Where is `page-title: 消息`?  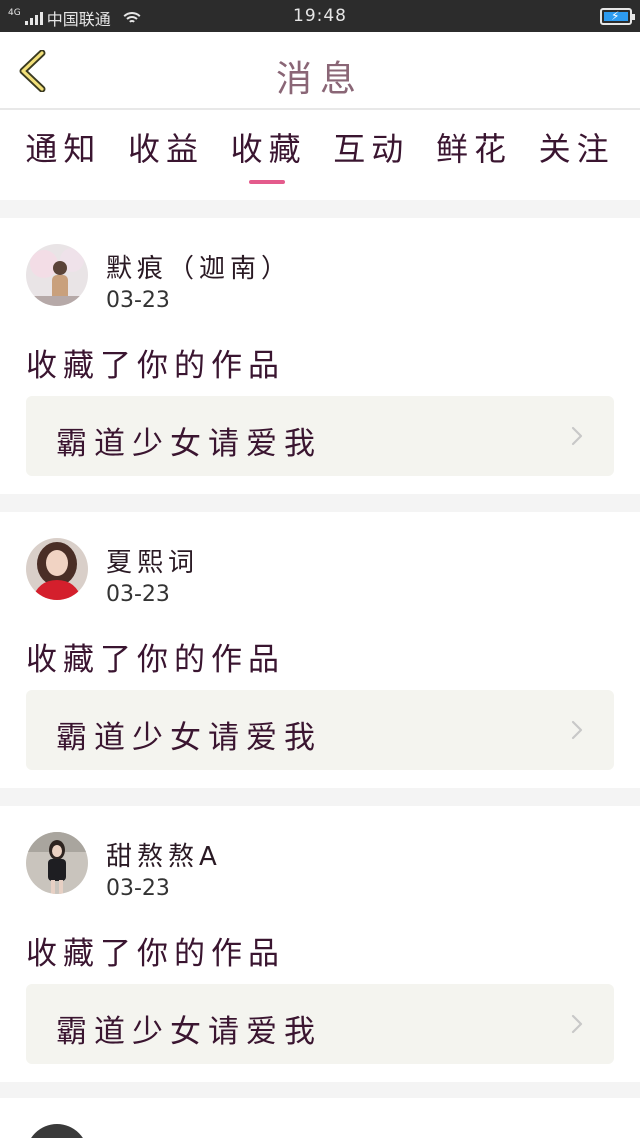
page-title: 消息 is located at coordinates (319, 79).